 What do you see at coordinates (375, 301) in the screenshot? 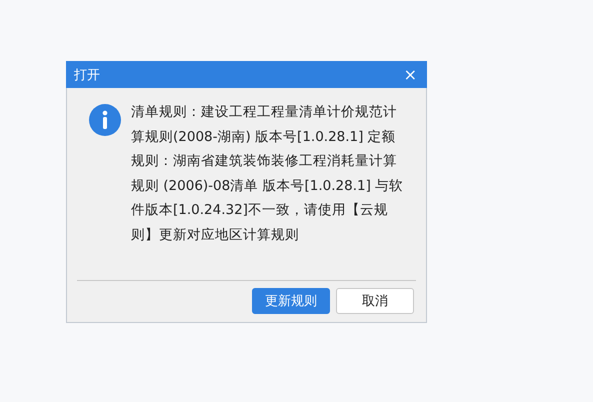
I see `cancel-button: 取消` at bounding box center [375, 301].